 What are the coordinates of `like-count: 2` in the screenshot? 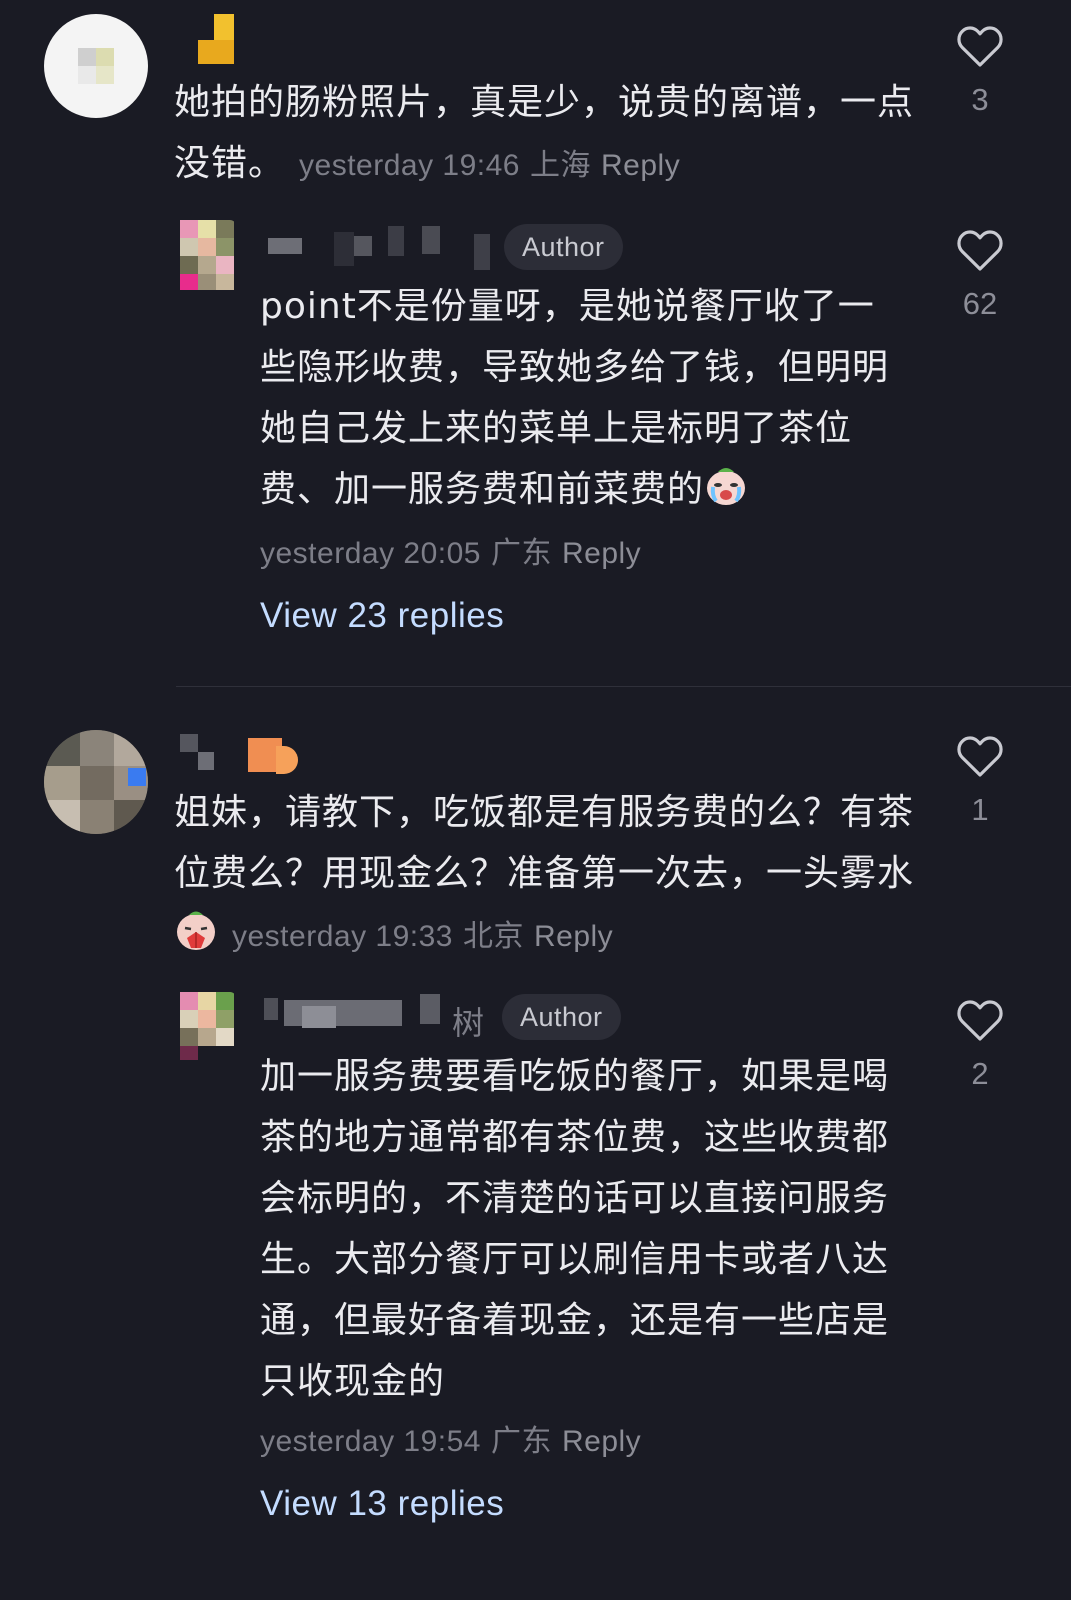 It's located at (980, 1073).